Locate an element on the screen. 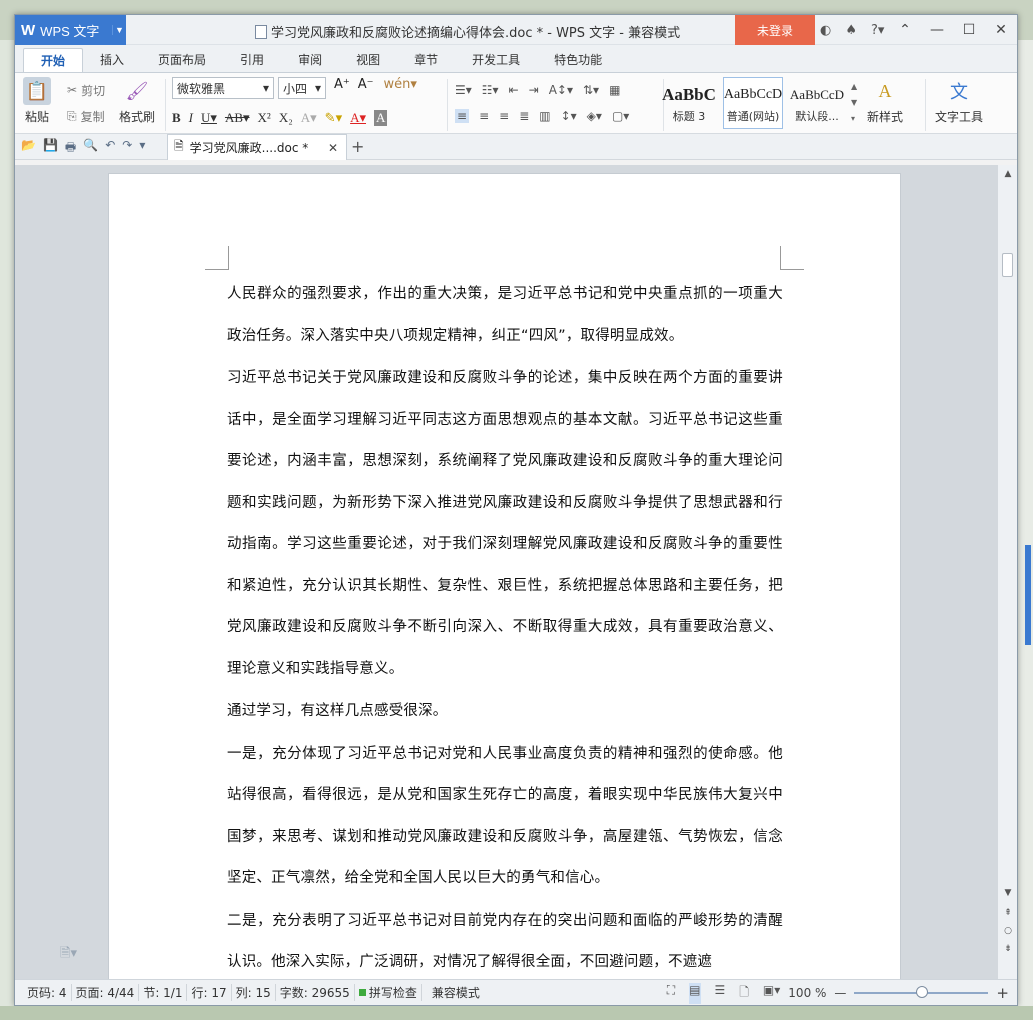 The height and width of the screenshot is (1020, 1033). previous-page-icon: ⇞ is located at coordinates (1008, 913).